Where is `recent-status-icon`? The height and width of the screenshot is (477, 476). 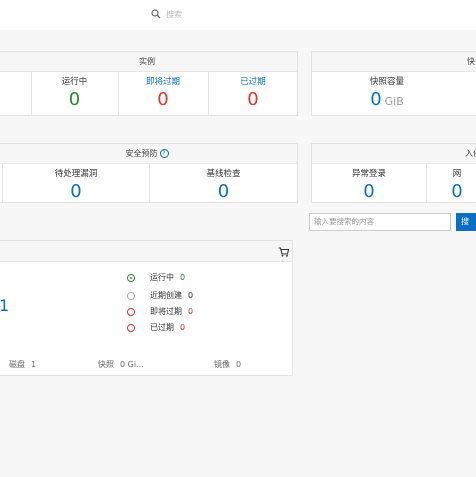
recent-status-icon is located at coordinates (131, 295).